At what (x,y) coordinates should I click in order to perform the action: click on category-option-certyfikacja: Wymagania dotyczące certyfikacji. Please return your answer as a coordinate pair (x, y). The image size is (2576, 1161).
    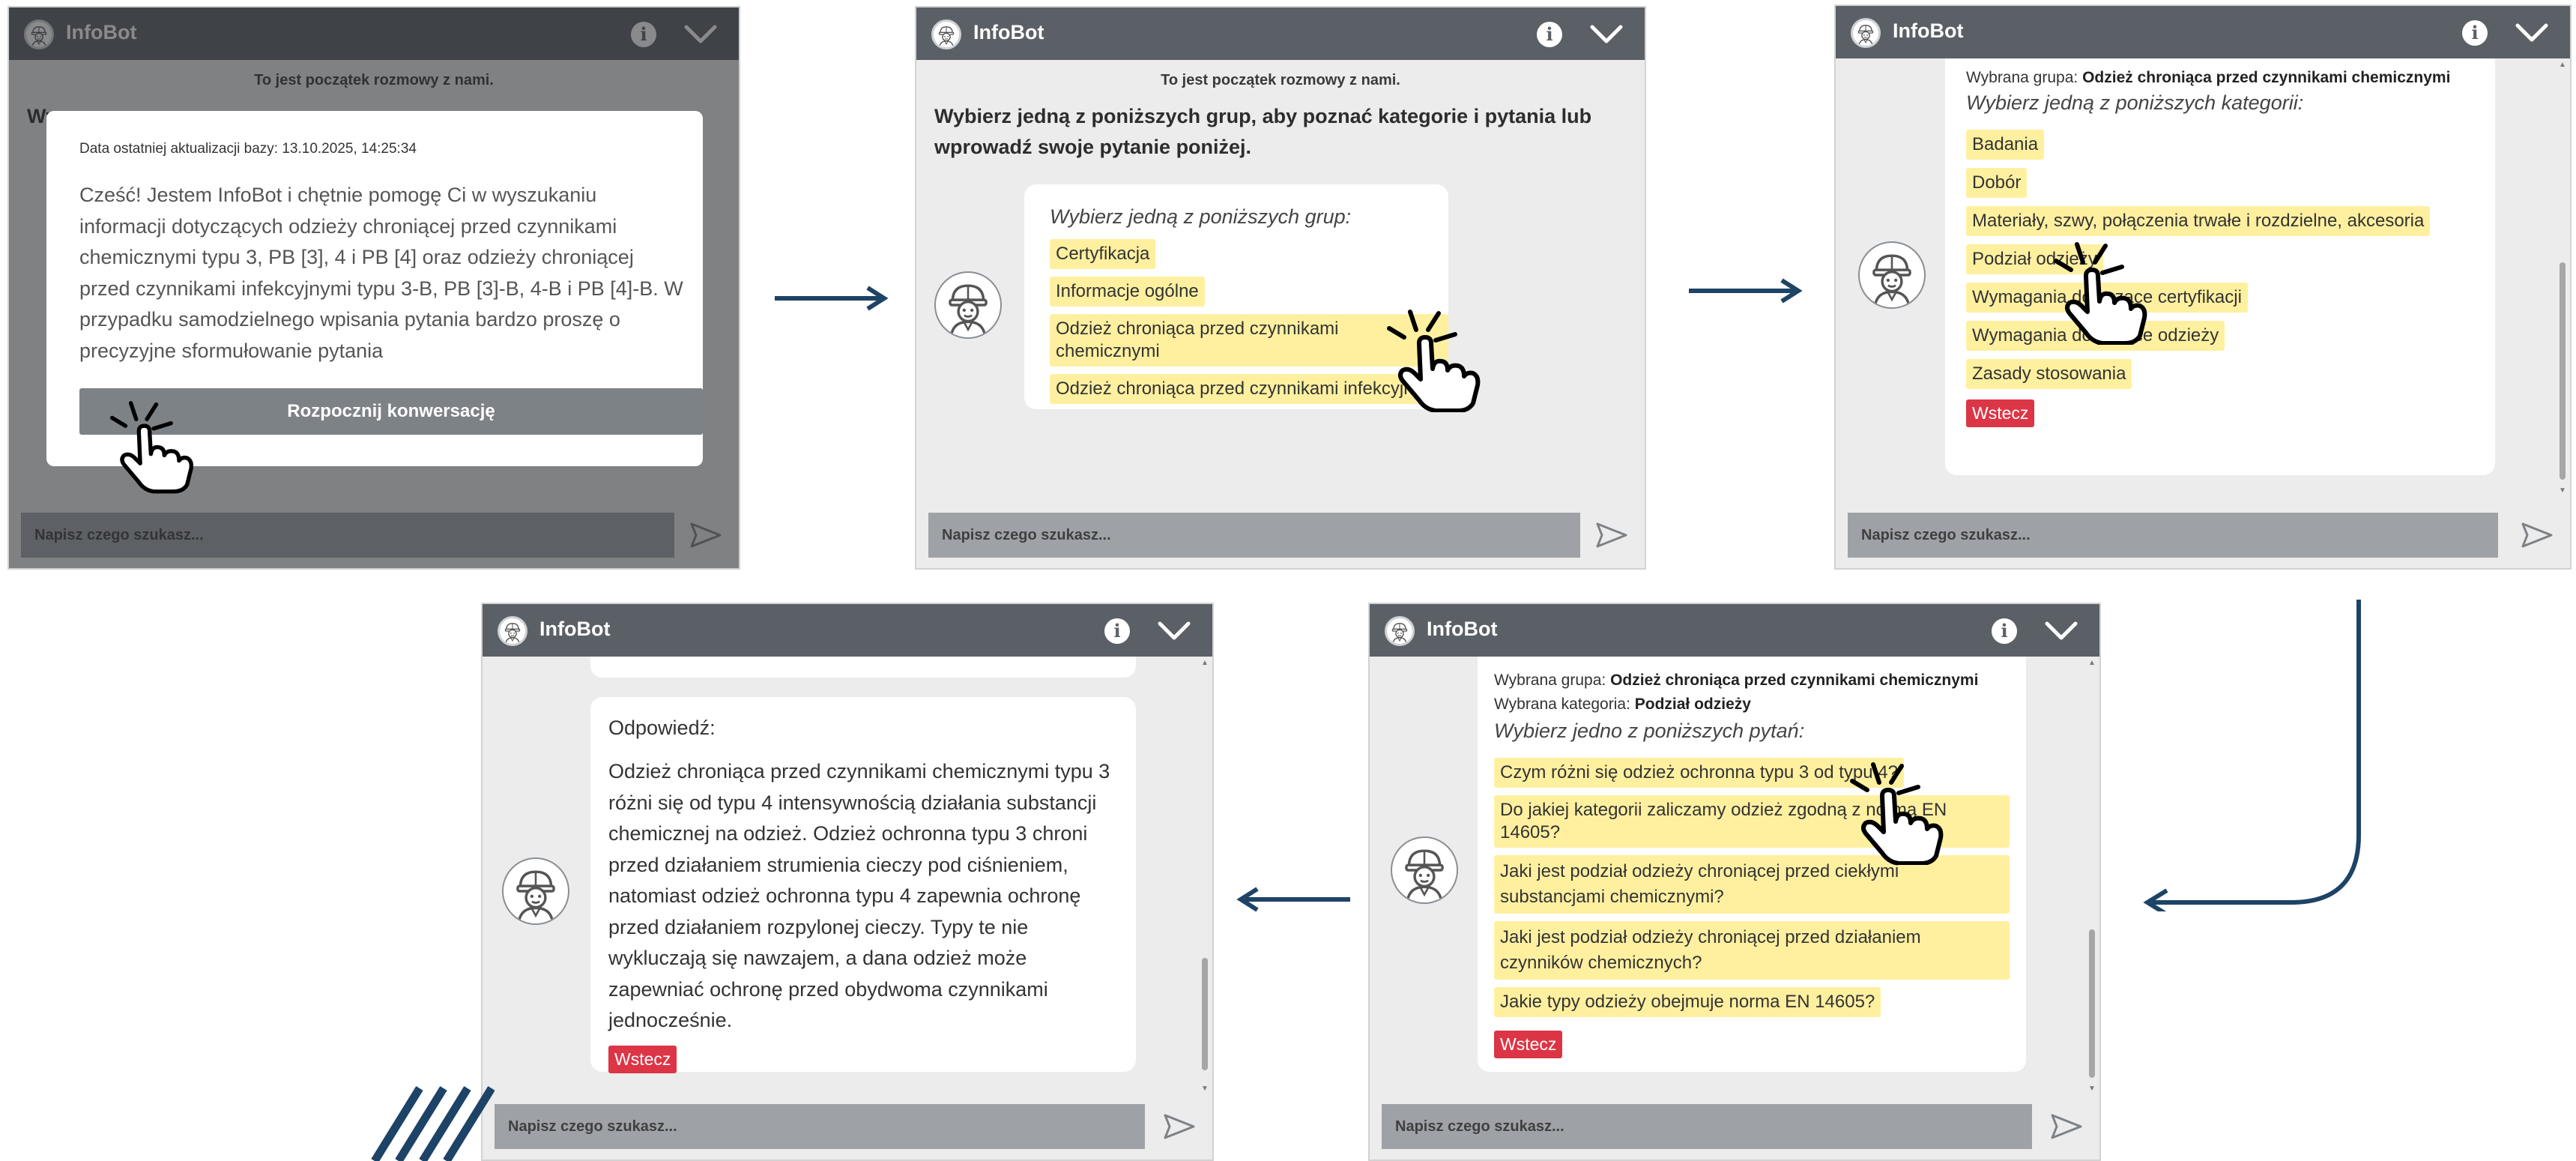
    Looking at the image, I should click on (2107, 298).